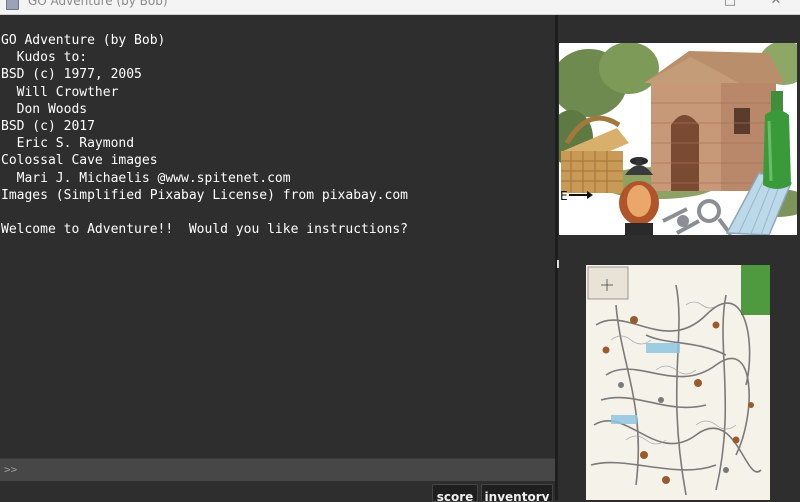 The image size is (800, 502). I want to click on scene-illustration: E, so click(678, 139).